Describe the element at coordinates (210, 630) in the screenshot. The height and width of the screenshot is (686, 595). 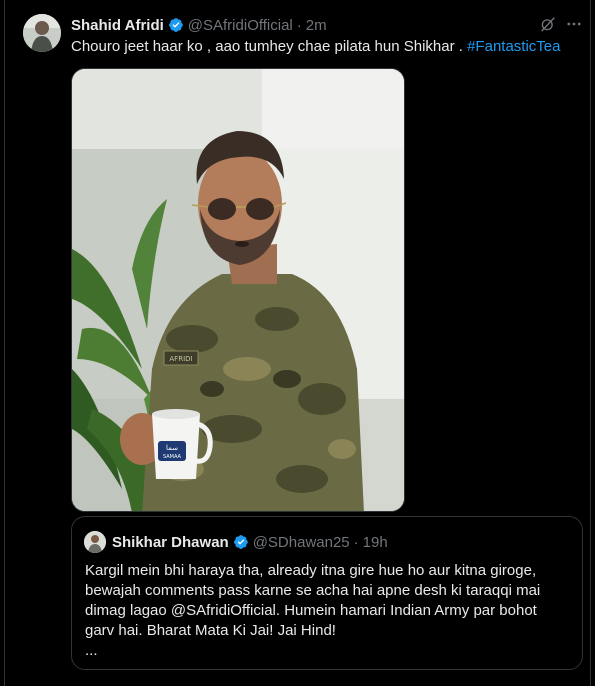
I see `quoted-text-line: garv hai. Bharat Mata Ki Jai! Jai Hind!` at that location.